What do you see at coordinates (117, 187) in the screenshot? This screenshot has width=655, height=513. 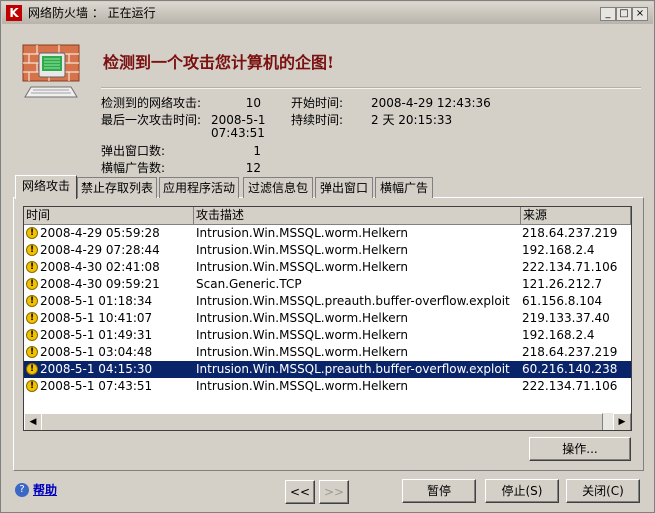 I see `tab-blocked-list: 禁止存取列表` at bounding box center [117, 187].